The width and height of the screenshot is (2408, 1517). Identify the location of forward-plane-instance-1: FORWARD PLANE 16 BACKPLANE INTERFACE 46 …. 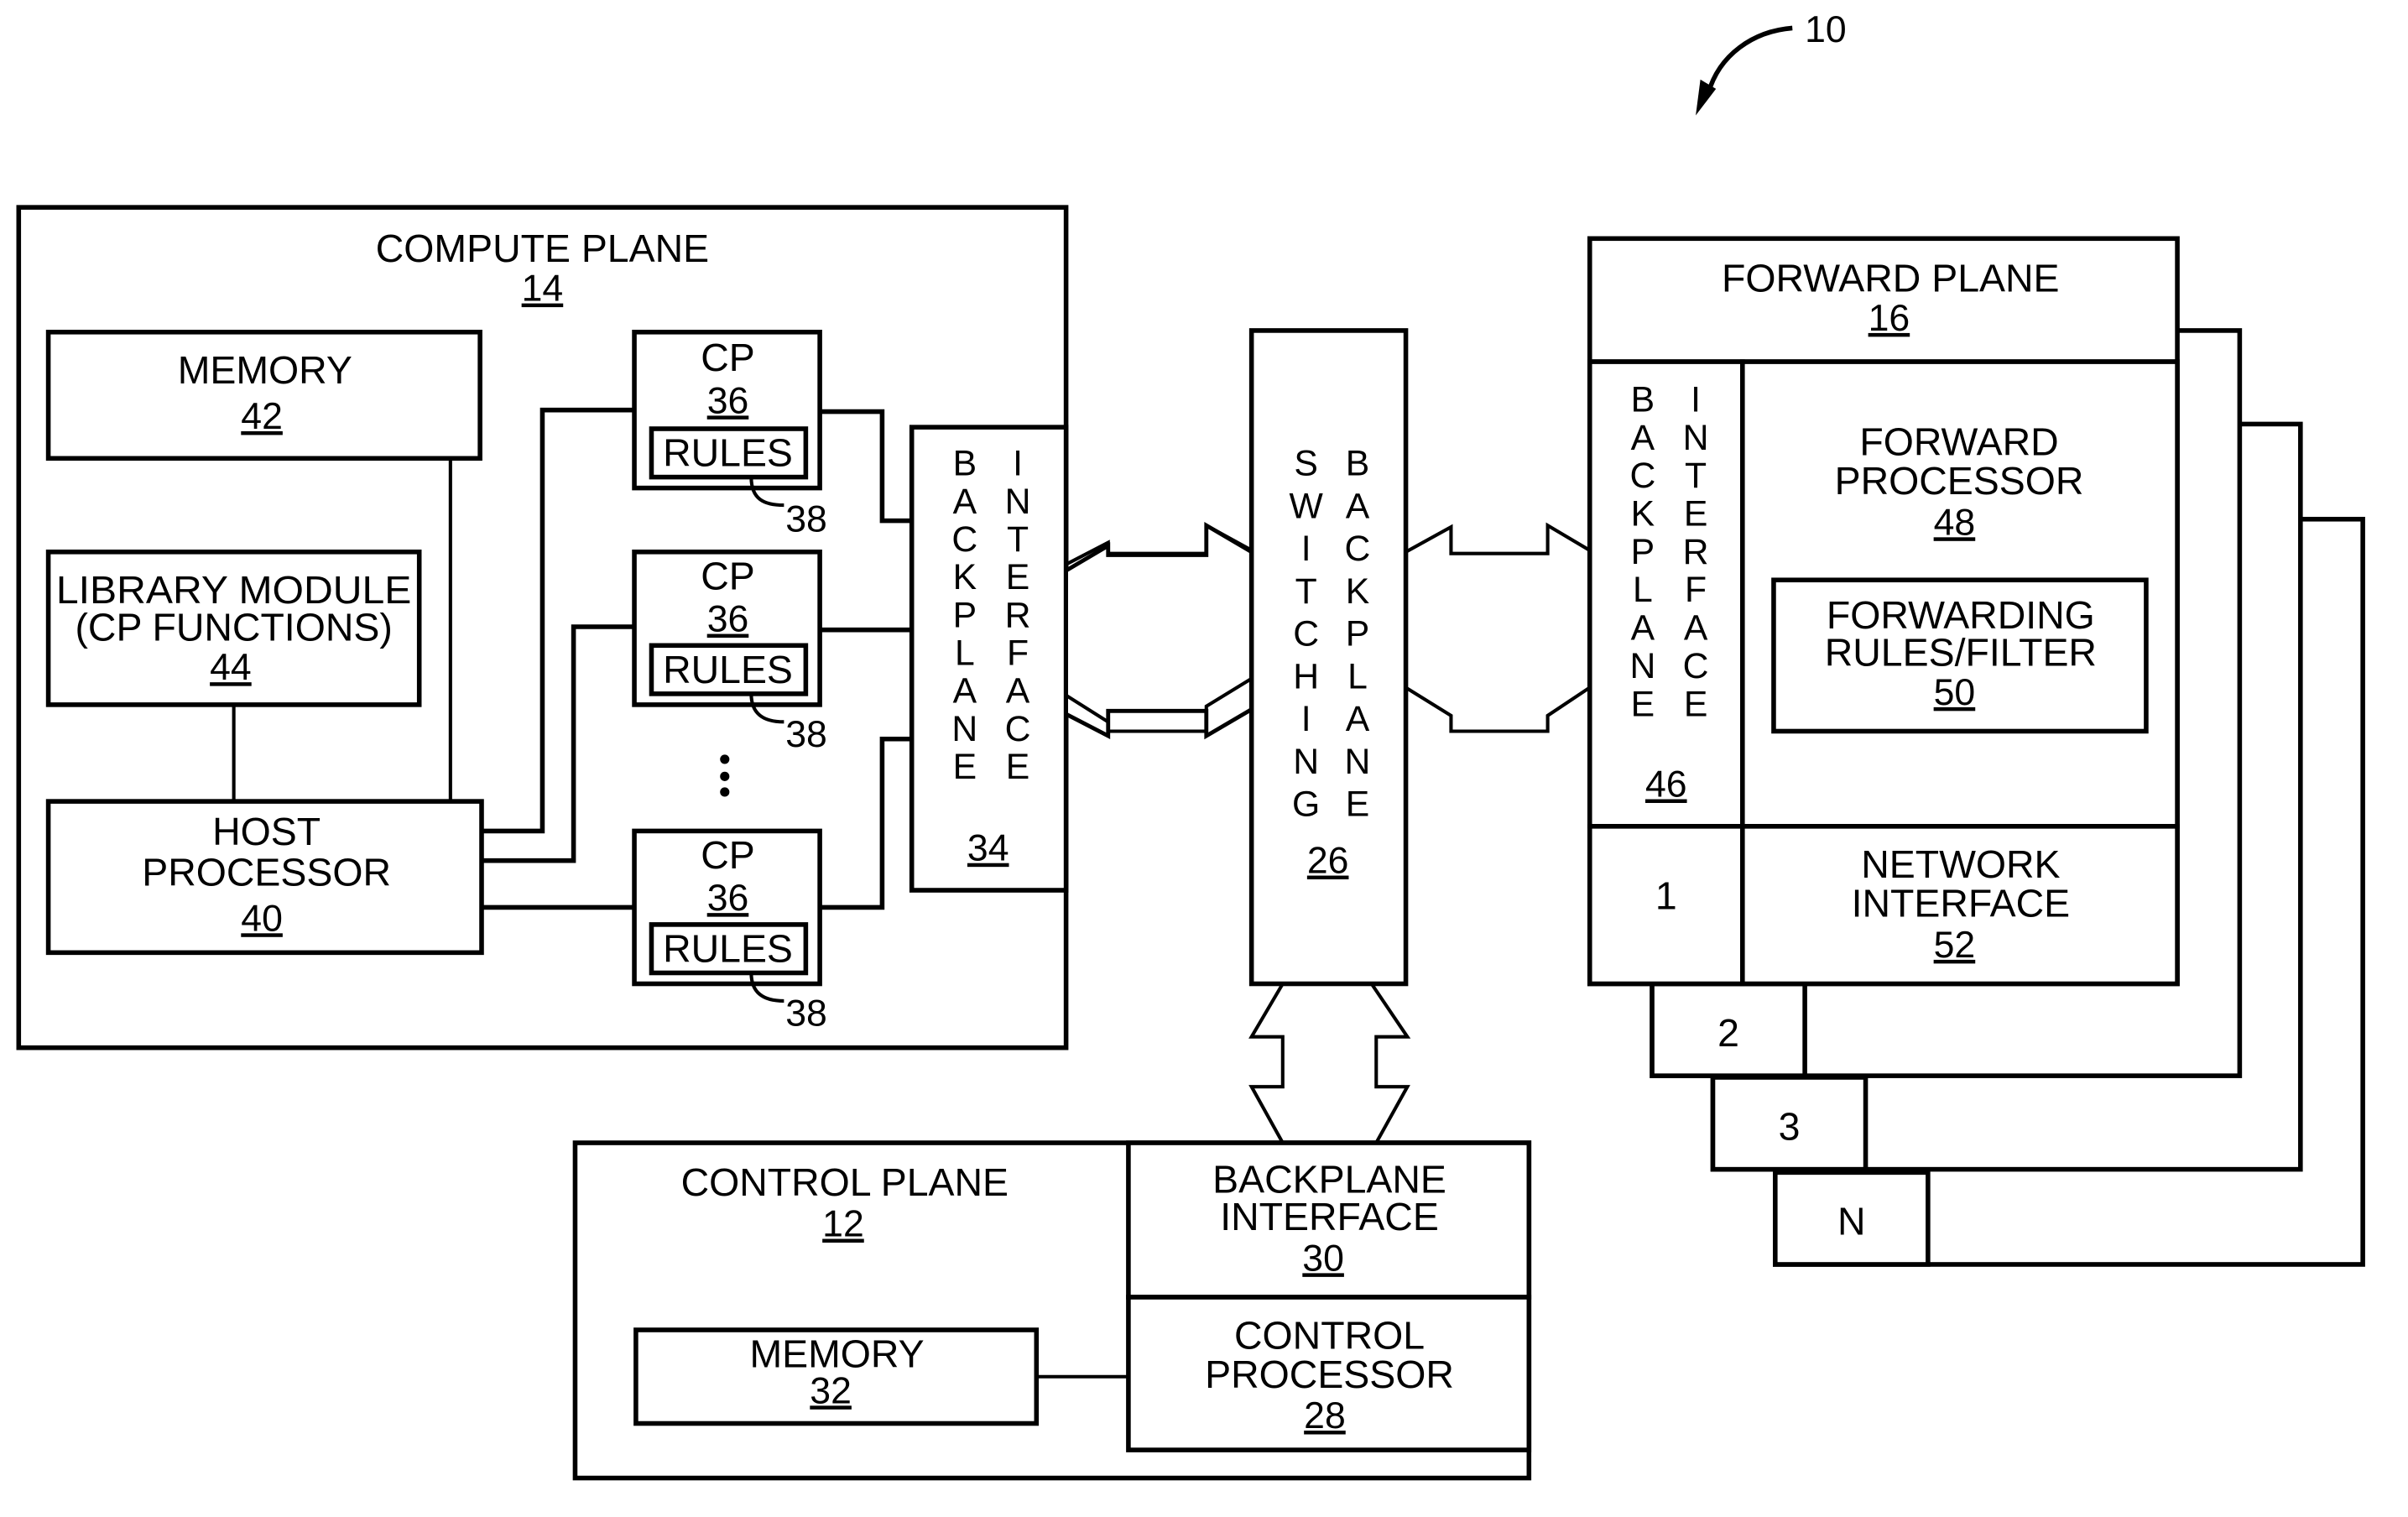
(1883, 611).